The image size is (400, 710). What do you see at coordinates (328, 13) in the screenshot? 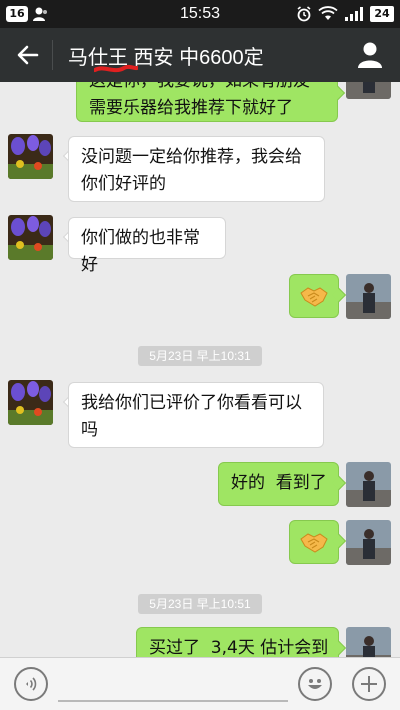
I see `wifi-icon` at bounding box center [328, 13].